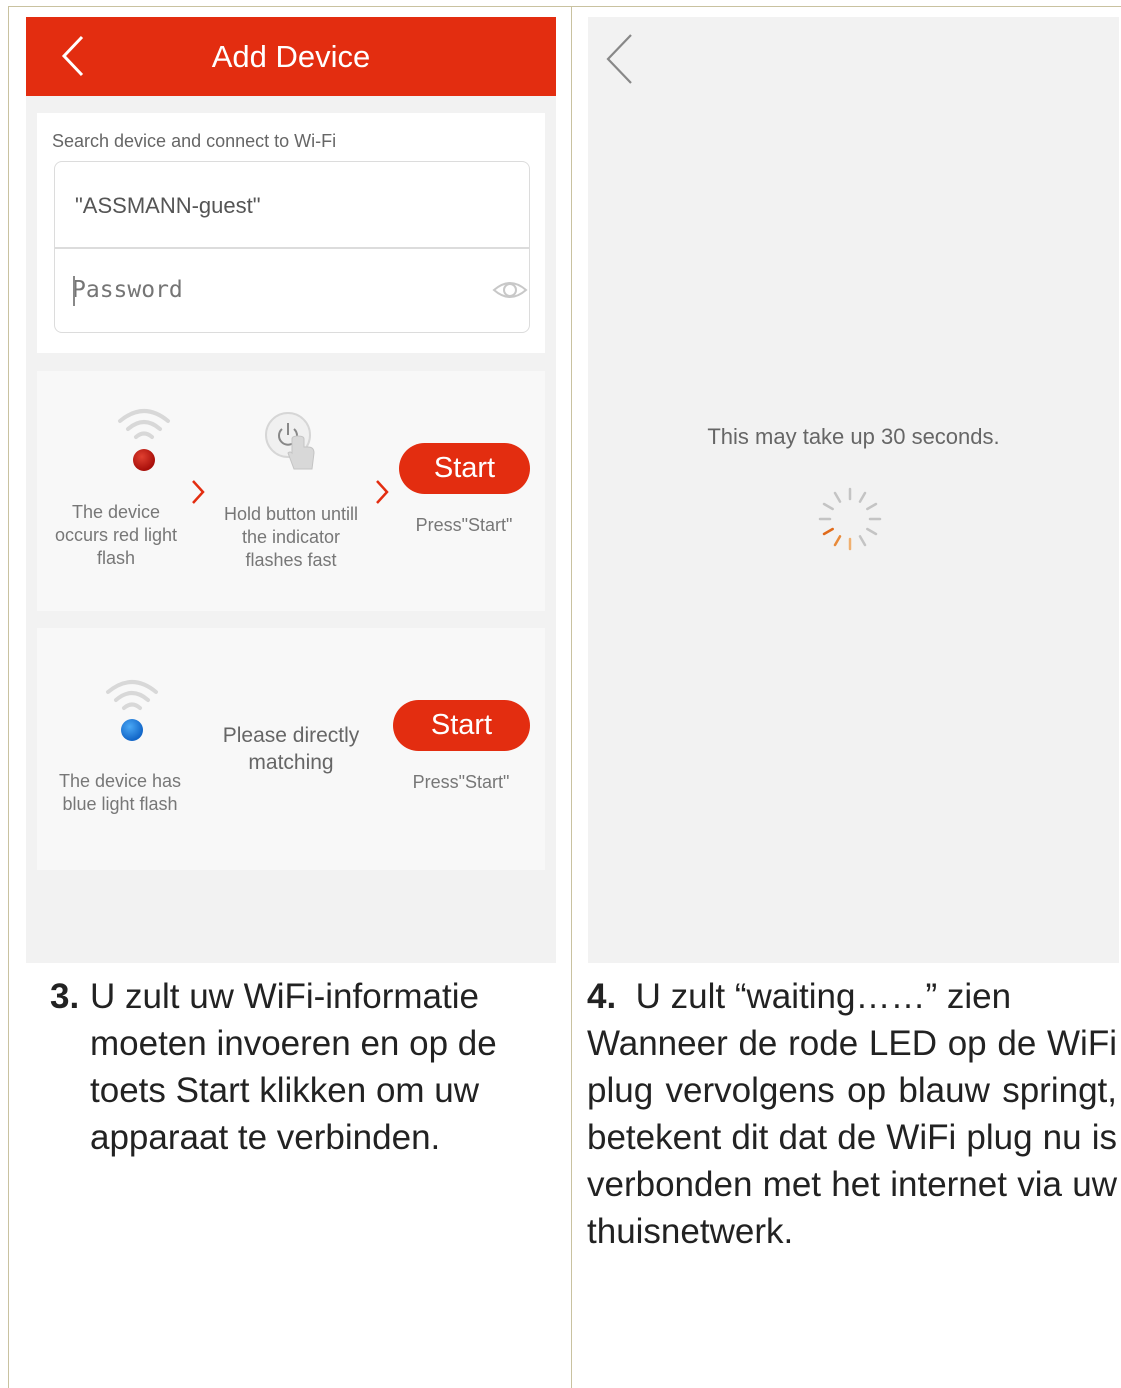  What do you see at coordinates (602, 996) in the screenshot?
I see `step-4-number: 4.` at bounding box center [602, 996].